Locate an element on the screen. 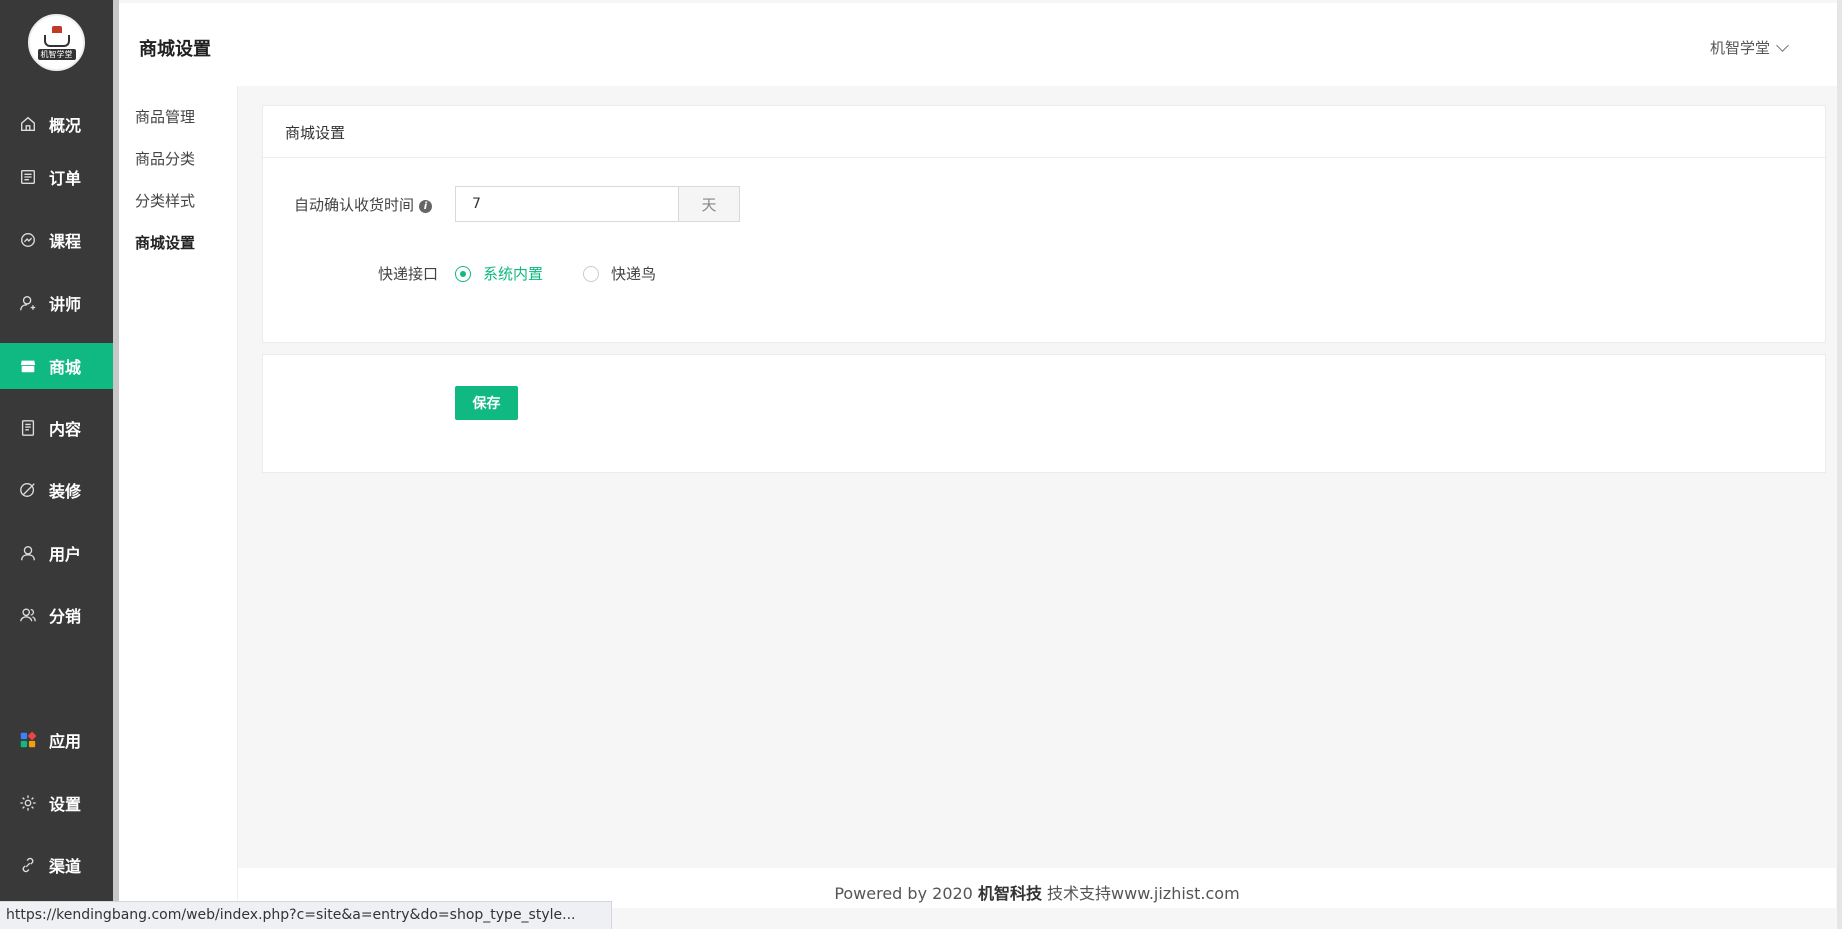 This screenshot has height=929, width=1842. sidebar-item-label: 订单 is located at coordinates (65, 178).